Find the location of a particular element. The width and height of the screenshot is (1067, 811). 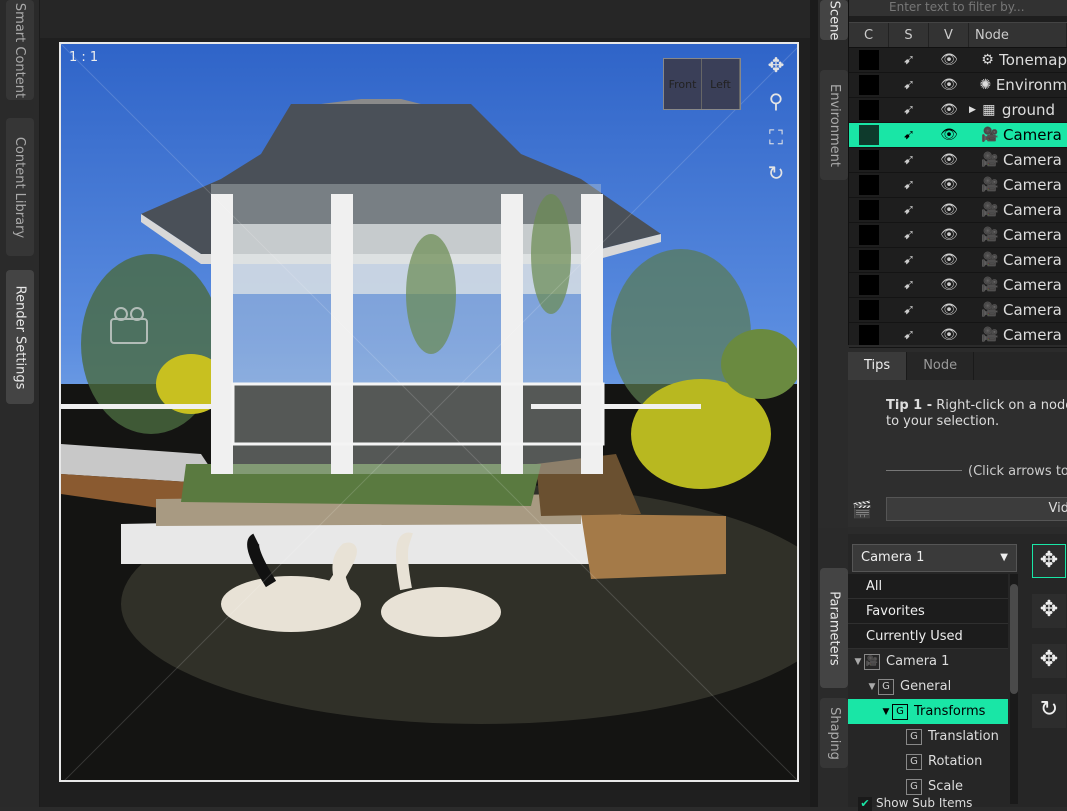

translate-tool-icon-2: ✥ is located at coordinates (1049, 611).